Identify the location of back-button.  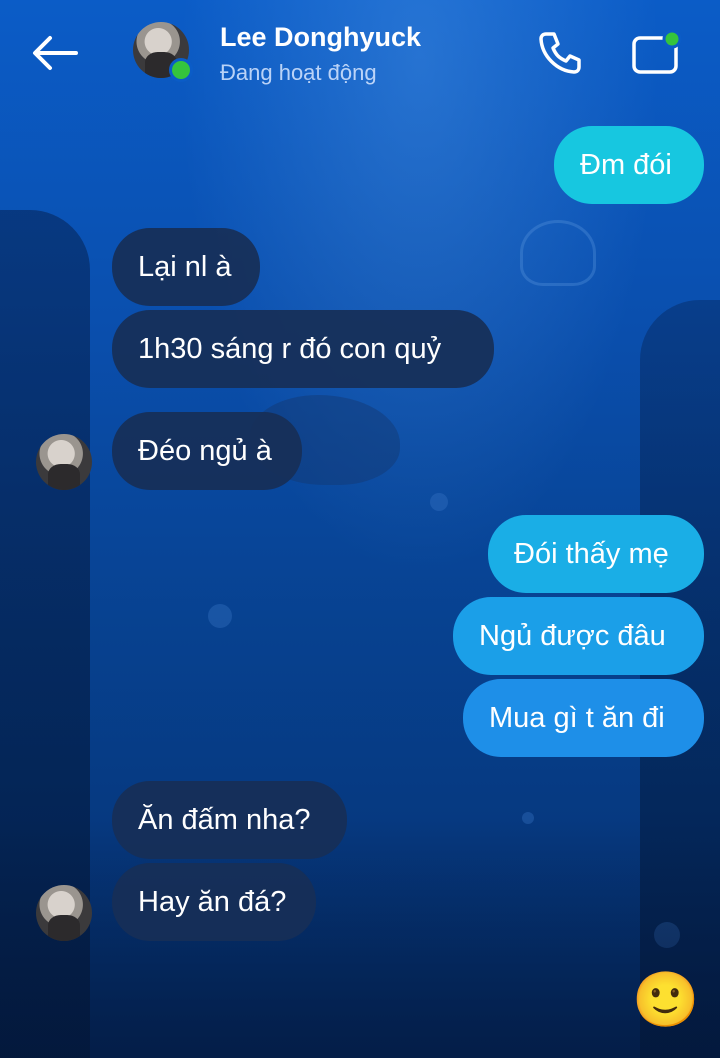
(54, 53).